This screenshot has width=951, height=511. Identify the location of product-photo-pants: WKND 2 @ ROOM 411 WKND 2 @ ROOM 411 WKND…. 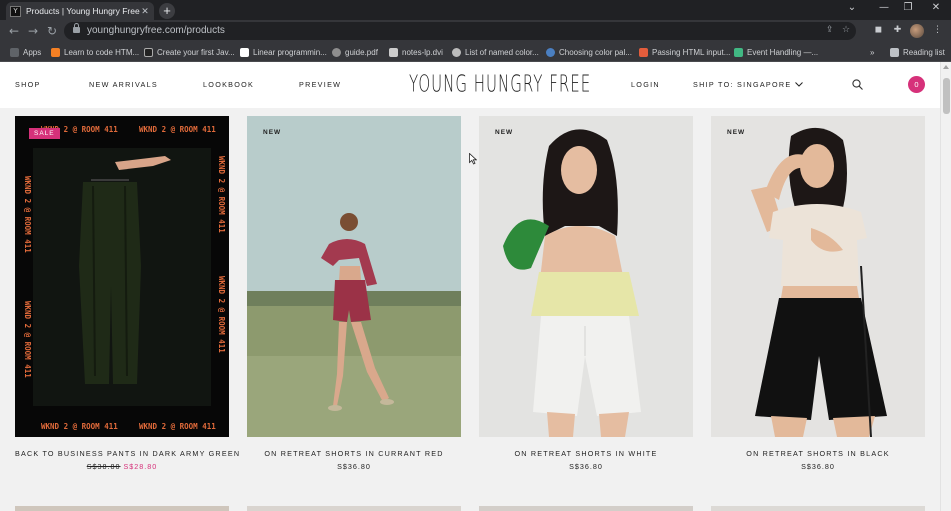
(122, 276).